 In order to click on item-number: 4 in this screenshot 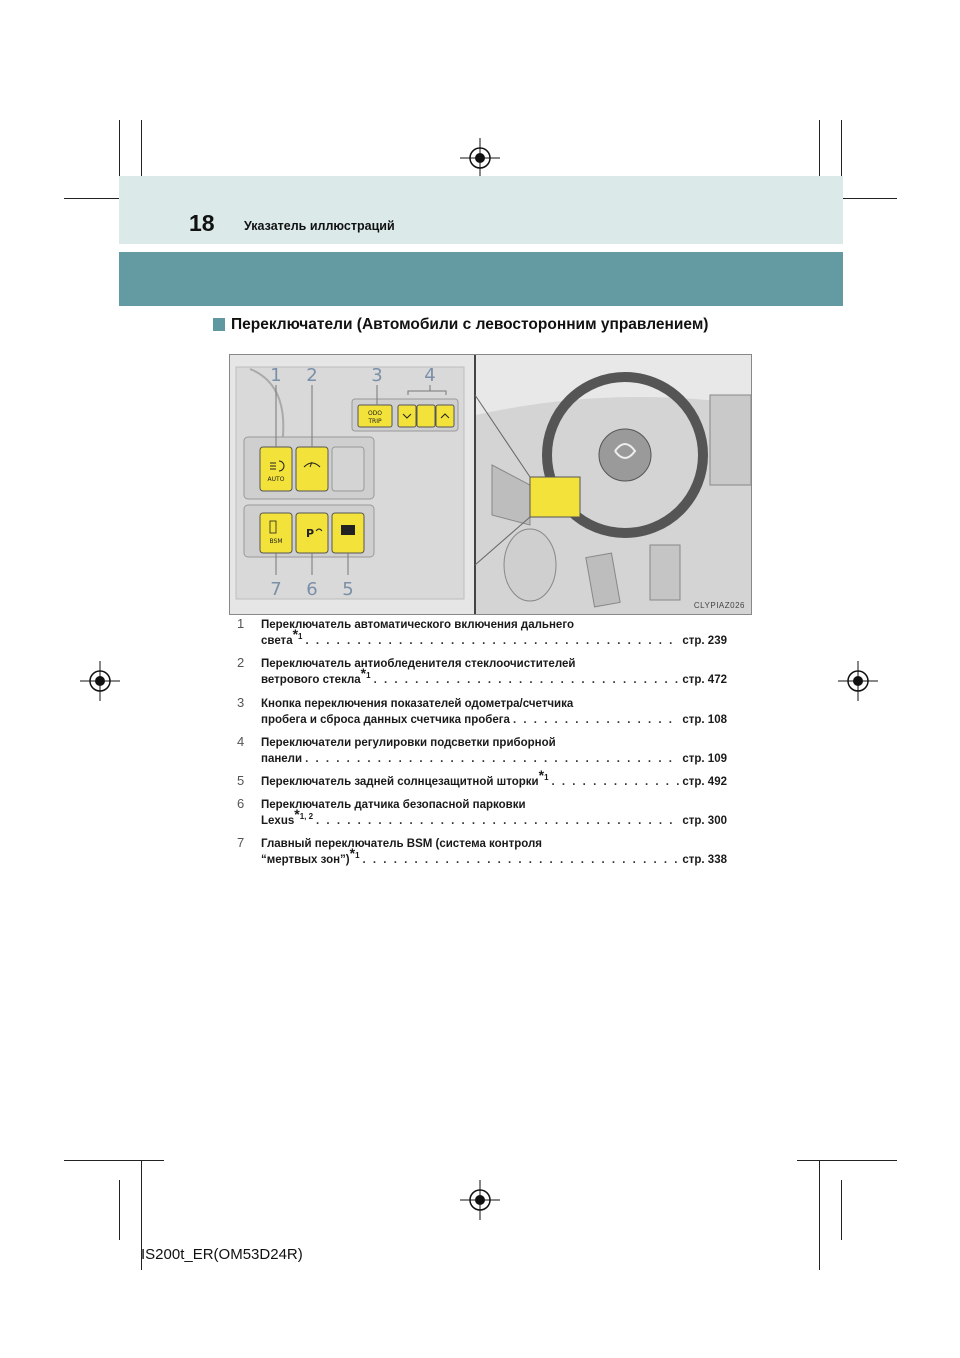, I will do `click(241, 741)`.